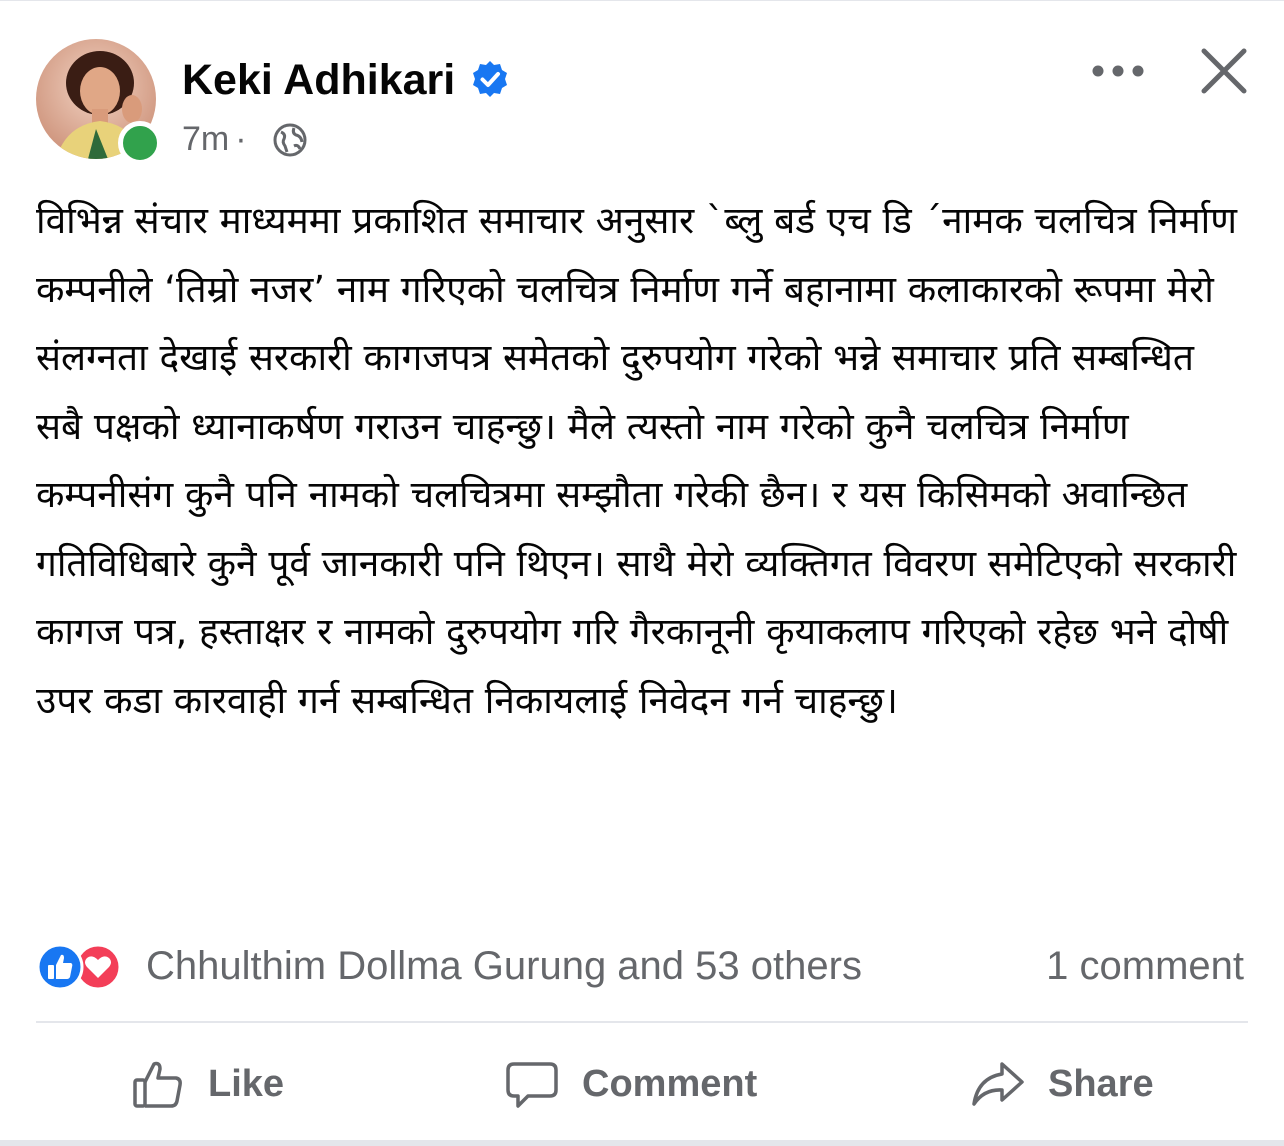  Describe the element at coordinates (60, 967) in the screenshot. I see `like-reaction-icon` at that location.